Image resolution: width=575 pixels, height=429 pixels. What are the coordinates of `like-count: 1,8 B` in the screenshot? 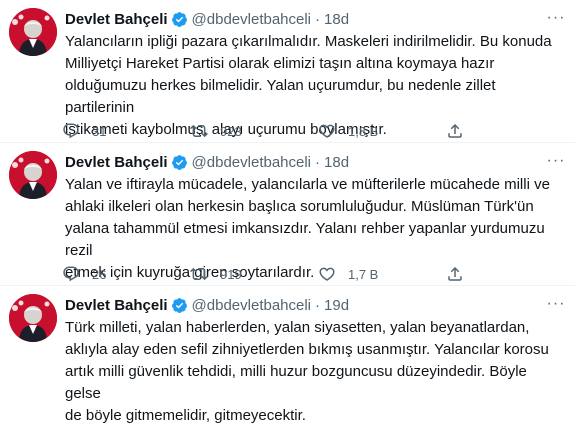 It's located at (363, 131).